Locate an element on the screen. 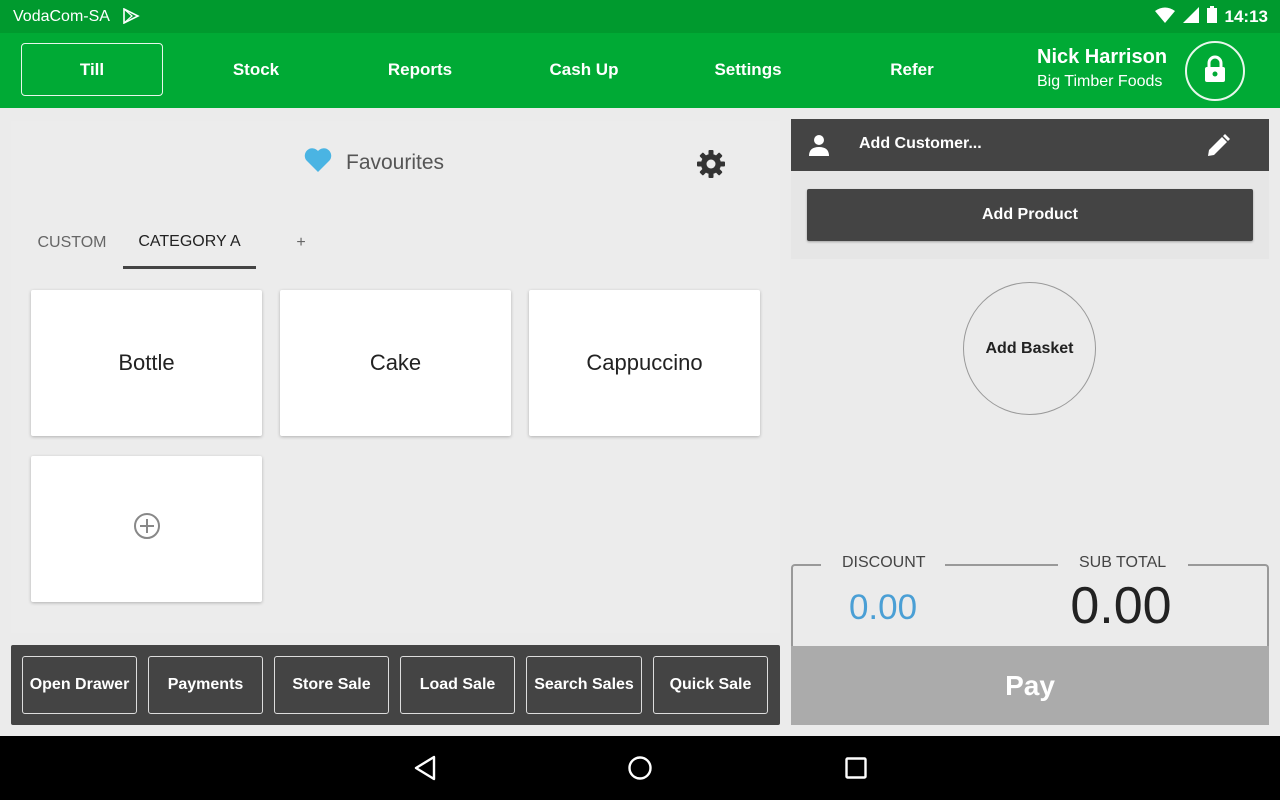  recents-icon is located at coordinates (856, 770).